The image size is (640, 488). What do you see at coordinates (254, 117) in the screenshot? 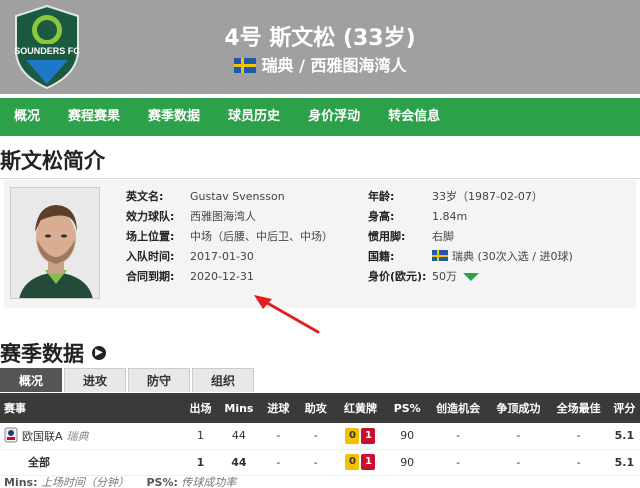
I see `nav-player-history: 球员历史` at bounding box center [254, 117].